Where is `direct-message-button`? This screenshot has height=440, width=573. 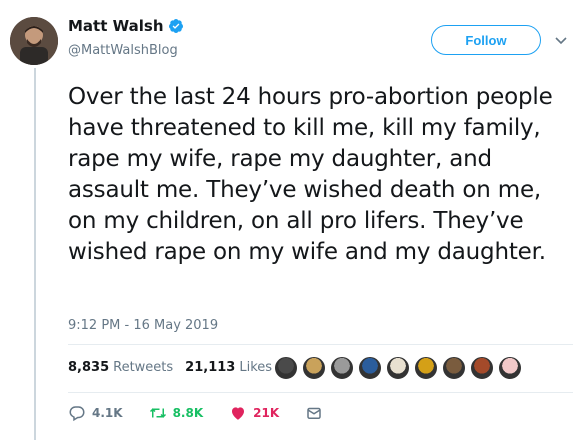
direct-message-button is located at coordinates (317, 413).